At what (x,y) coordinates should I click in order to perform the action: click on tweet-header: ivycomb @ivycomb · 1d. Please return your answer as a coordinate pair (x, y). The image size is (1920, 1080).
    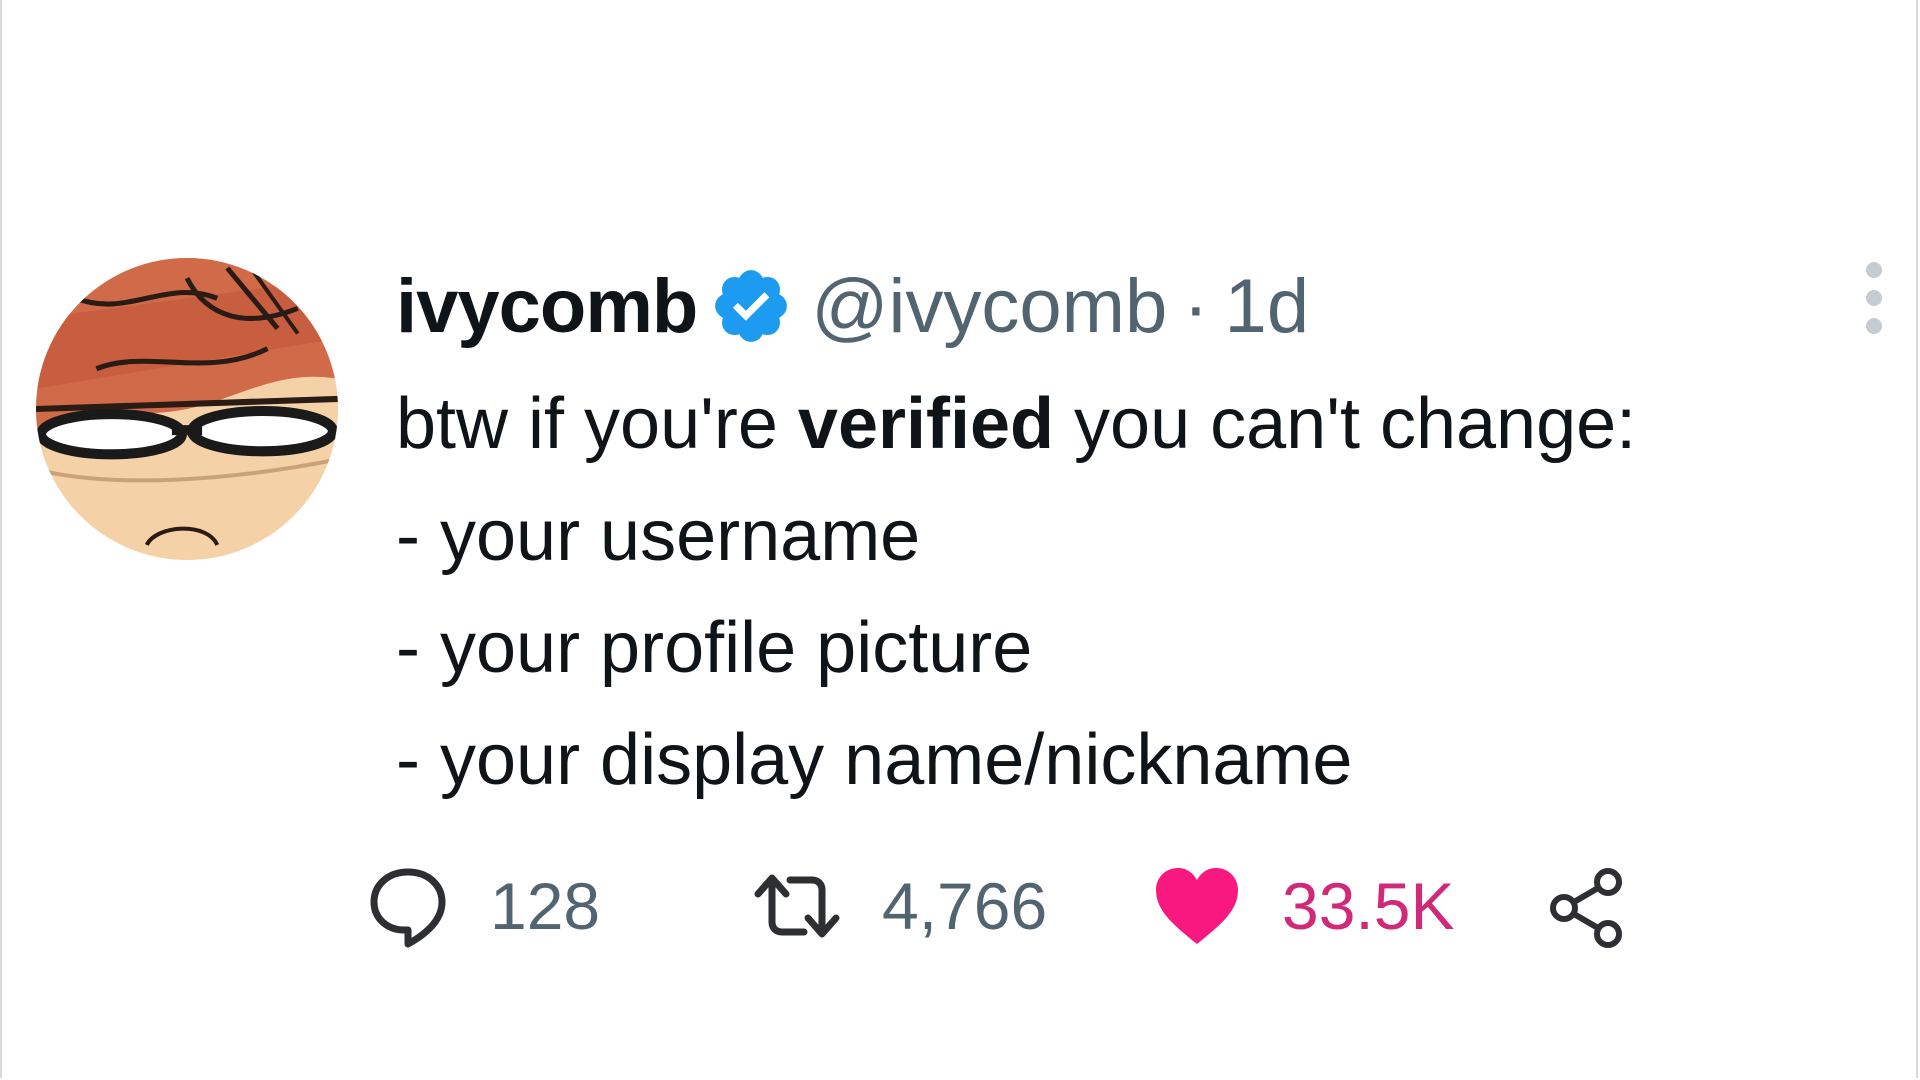
    Looking at the image, I should click on (852, 306).